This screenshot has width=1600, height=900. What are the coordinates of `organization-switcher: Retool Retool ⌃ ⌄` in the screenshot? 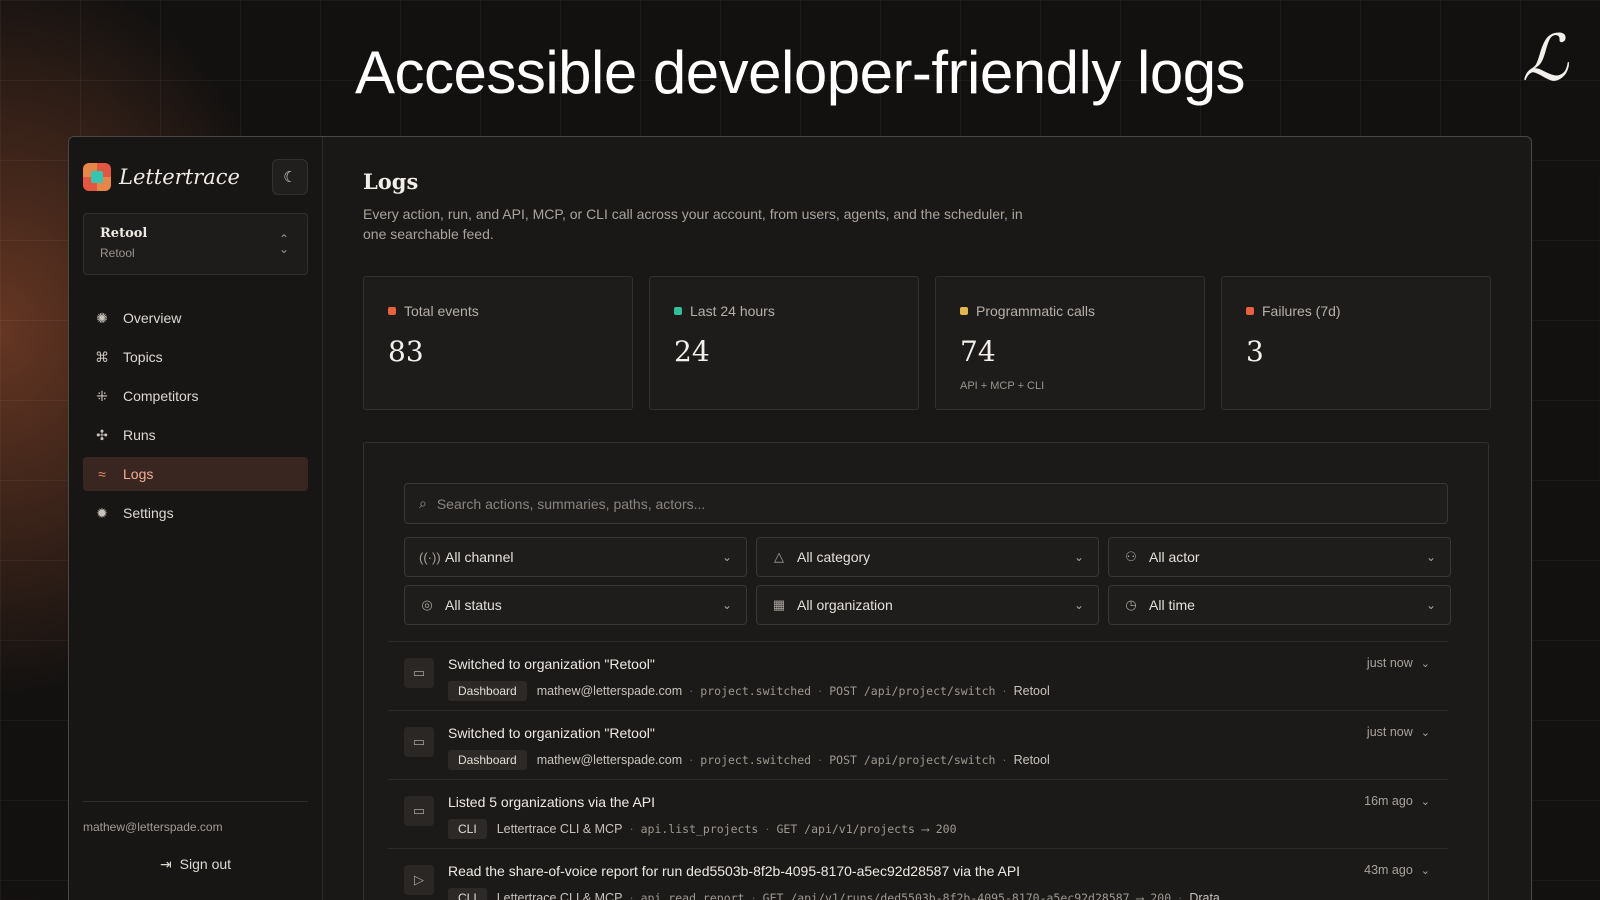 It's located at (195, 244).